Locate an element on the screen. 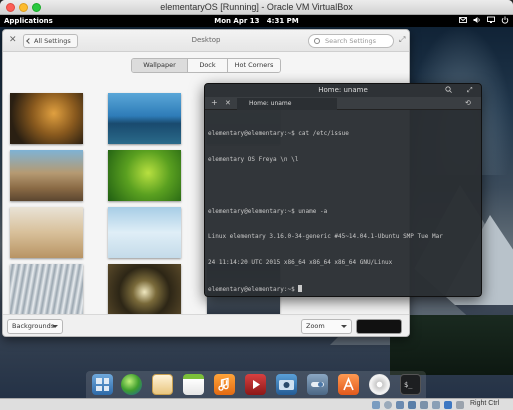  restore-tab-icon: ⟲ is located at coordinates (468, 103).